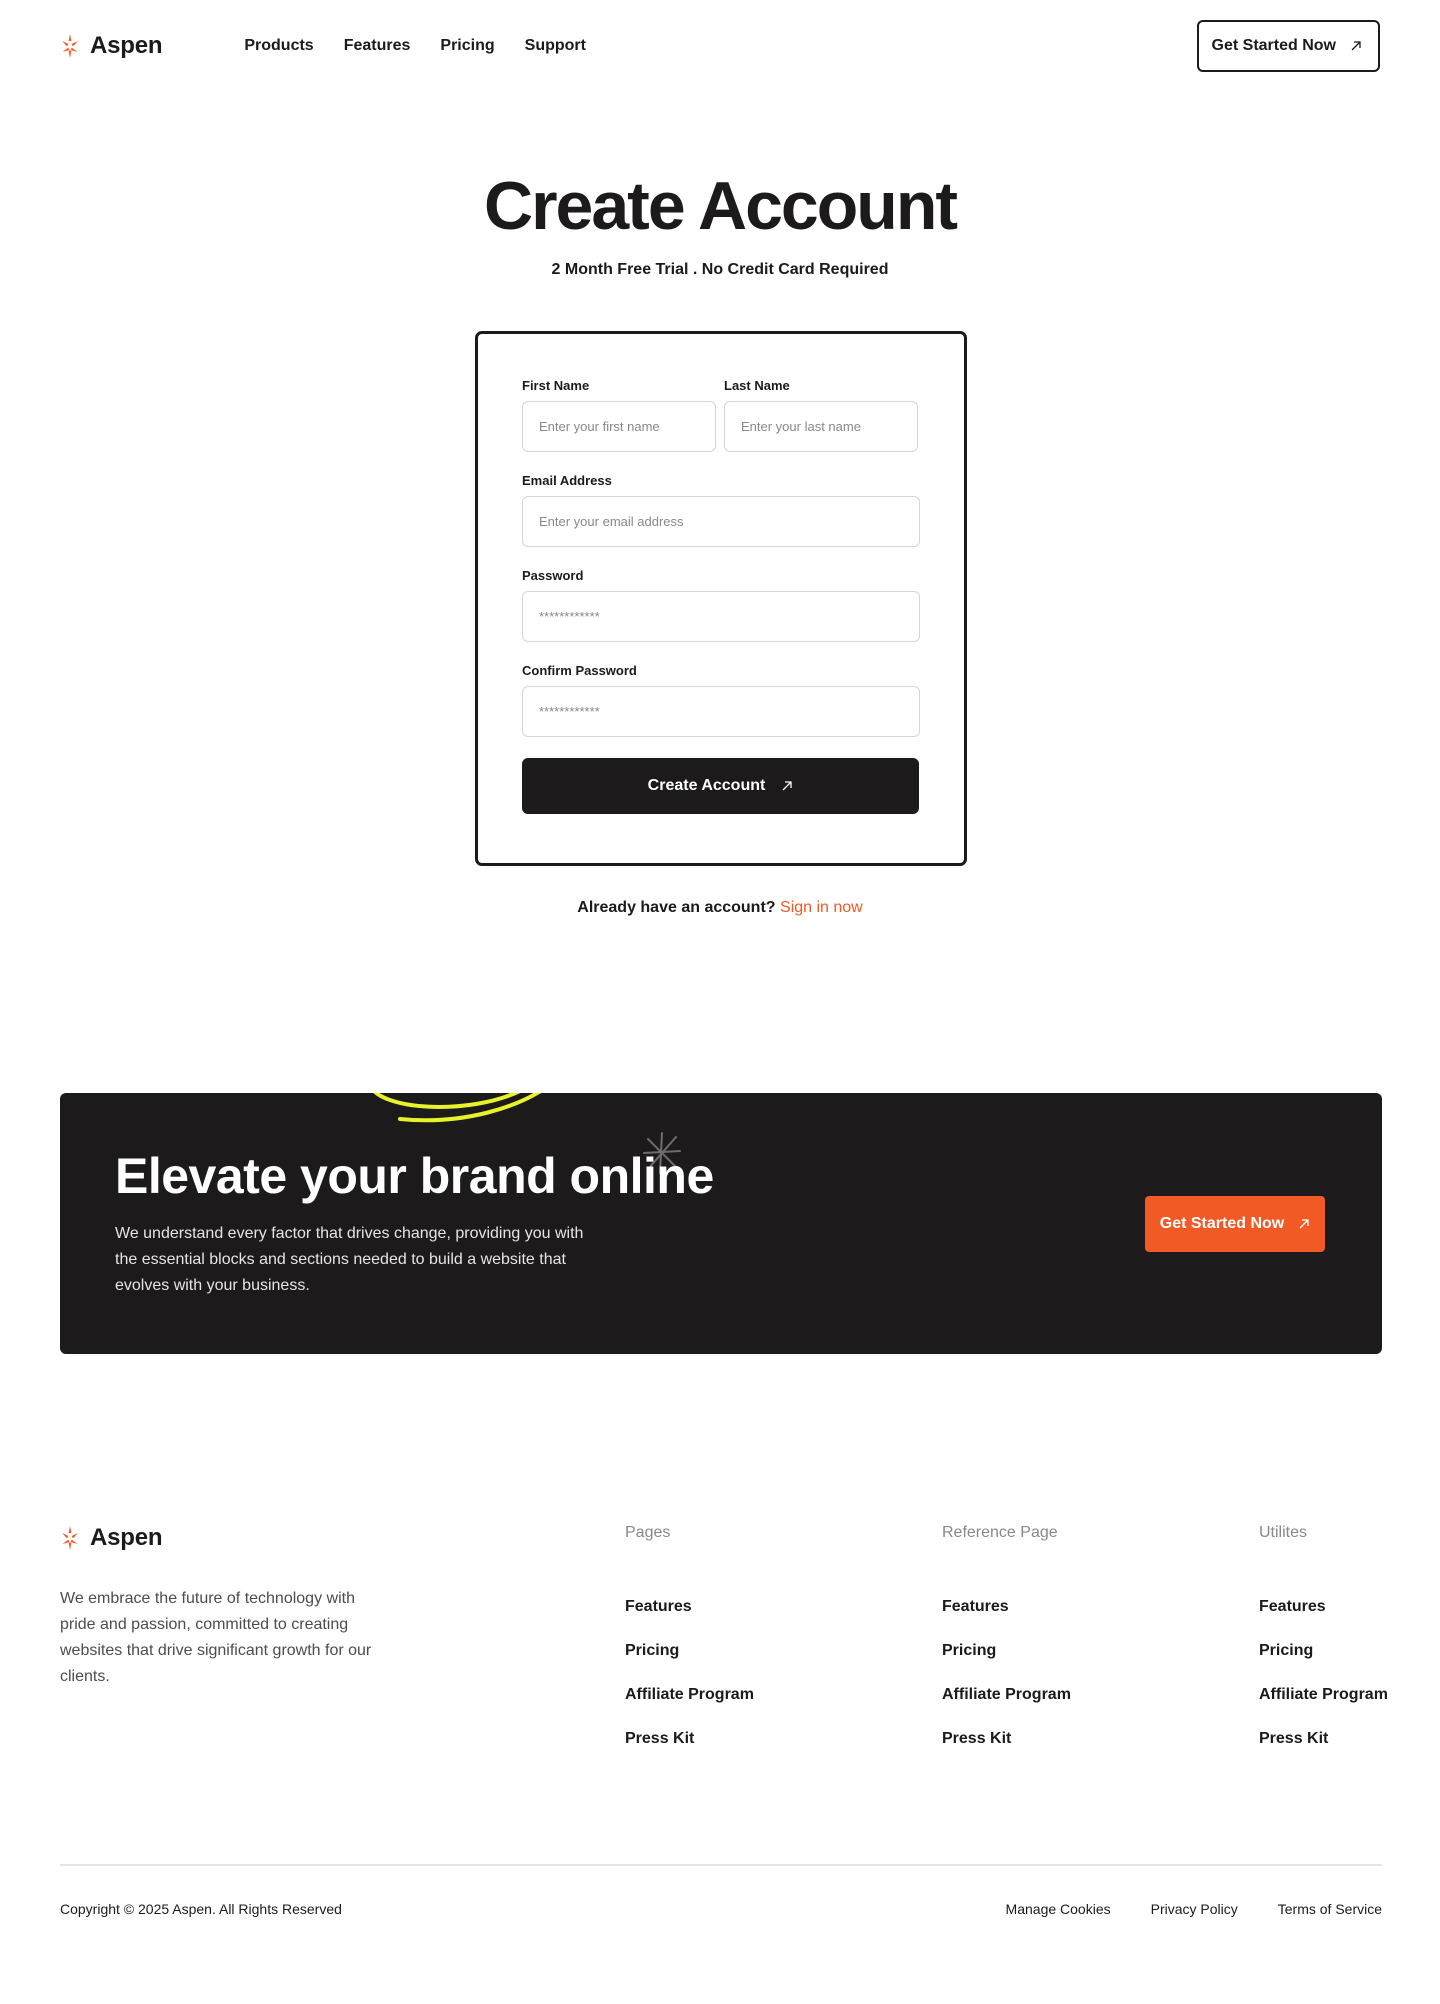 The image size is (1440, 2004). I want to click on confirm-password-field: Confirm Password ************, so click(721, 700).